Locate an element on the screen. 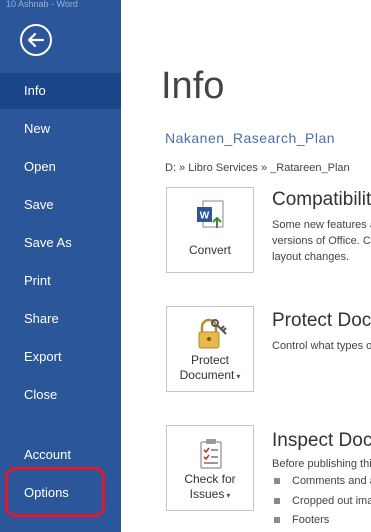 The image size is (371, 532). back-arrow-icon is located at coordinates (36, 40).